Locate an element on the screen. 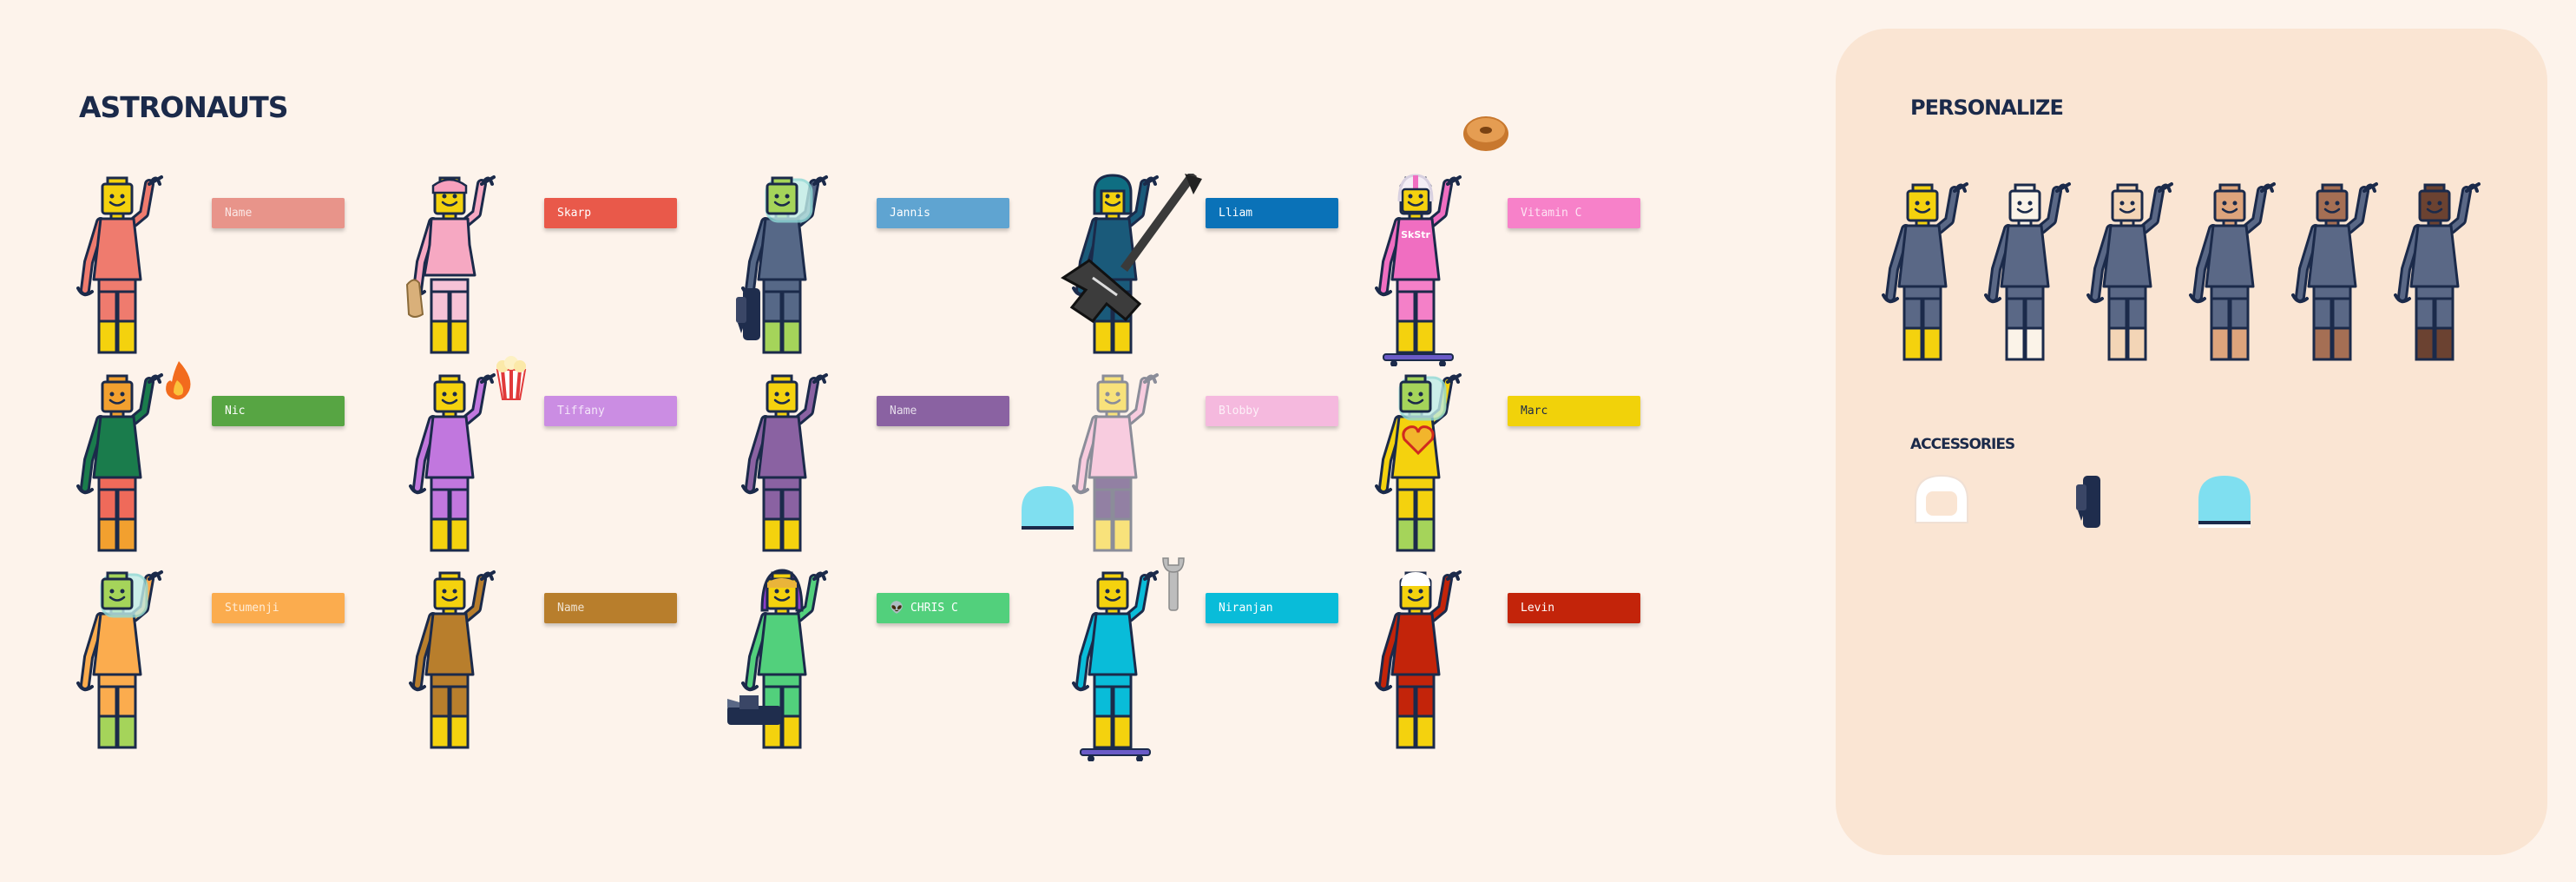 This screenshot has height=882, width=2576. astronaut-name-tag: Blobby is located at coordinates (1272, 411).